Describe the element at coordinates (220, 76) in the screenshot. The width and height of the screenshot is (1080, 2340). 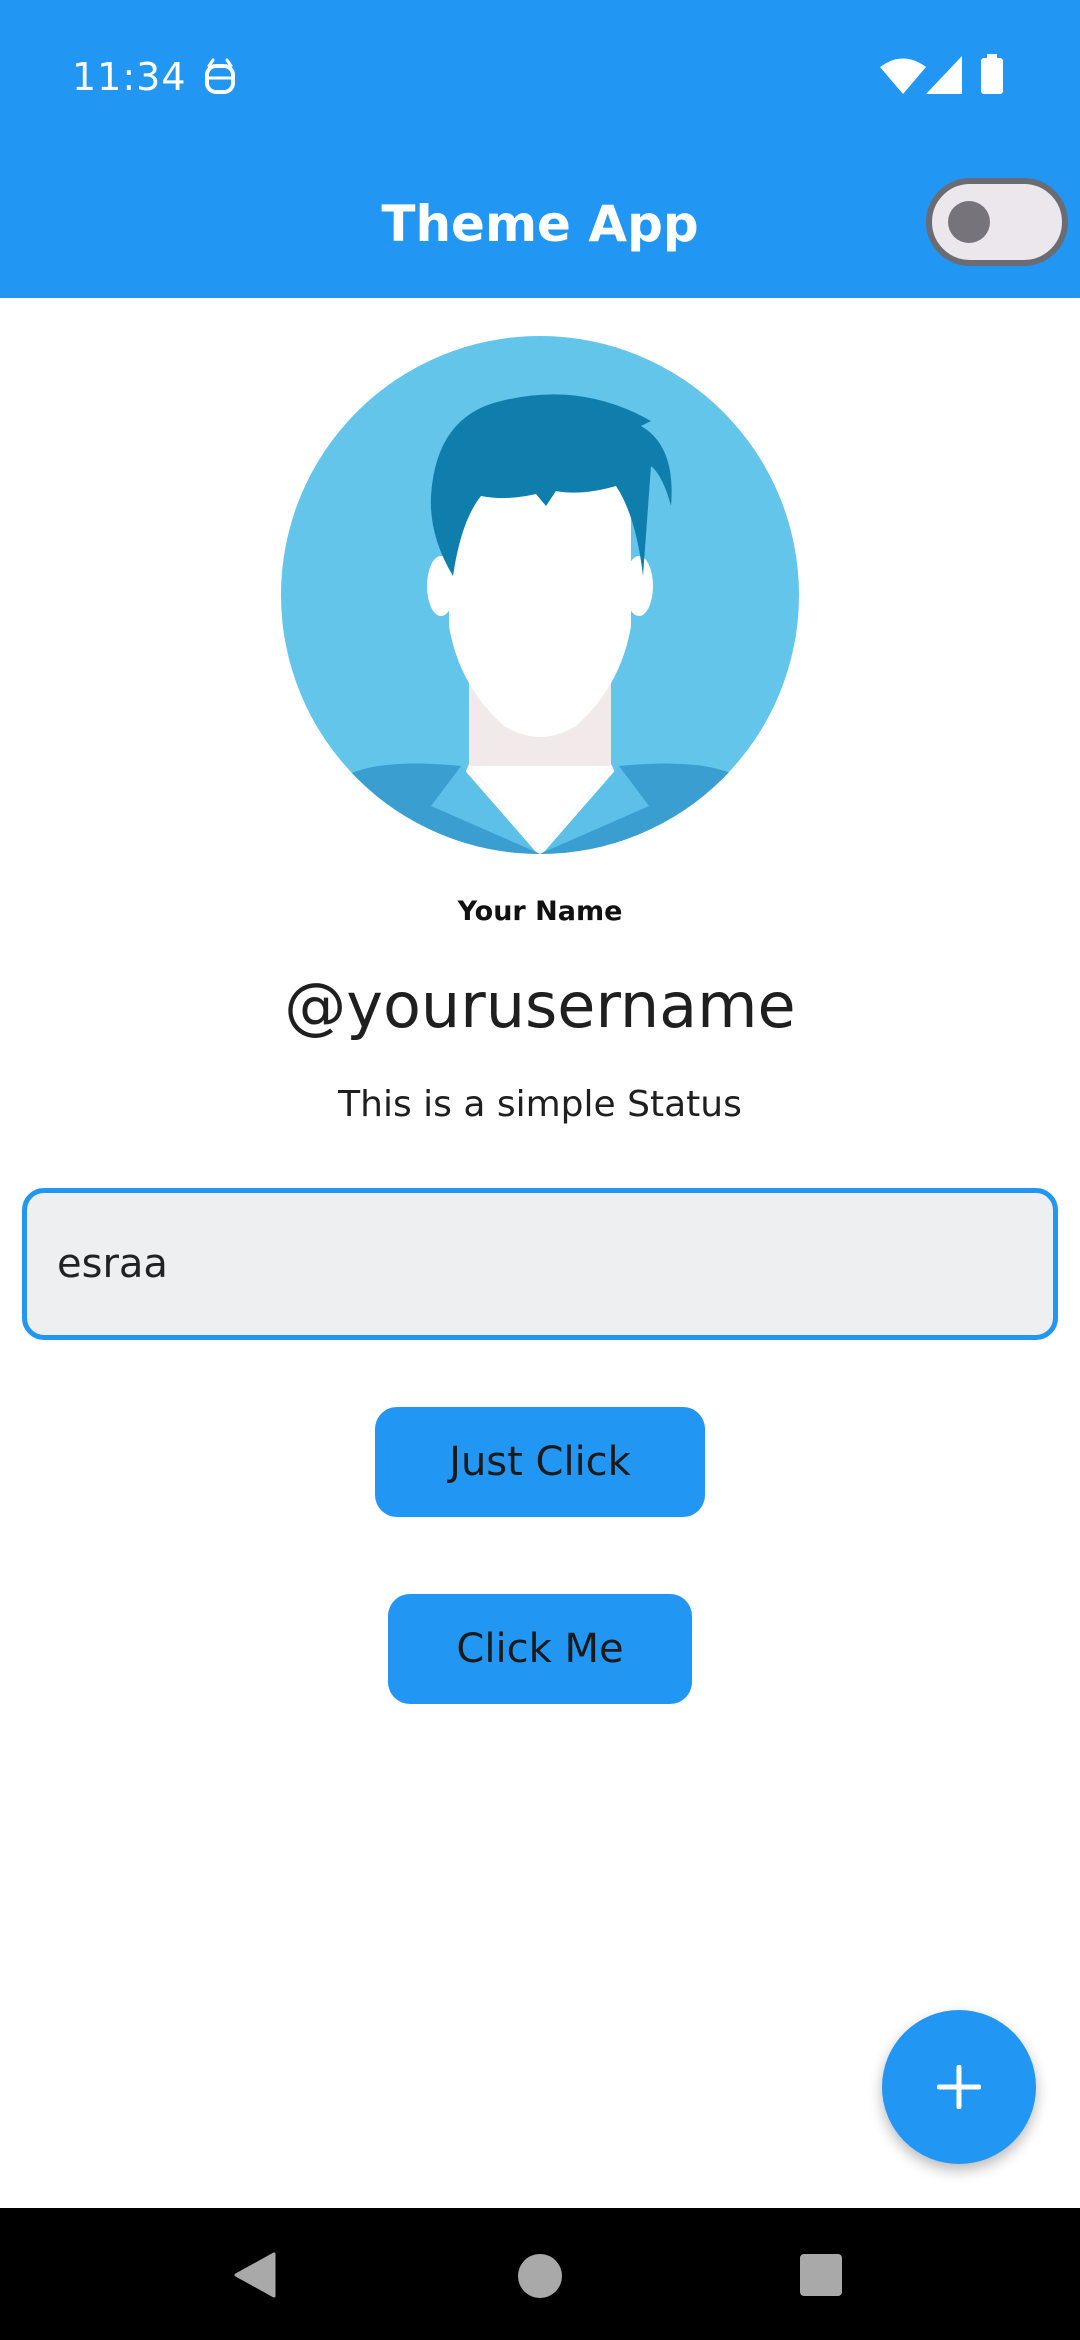
I see `android-debug-icon` at that location.